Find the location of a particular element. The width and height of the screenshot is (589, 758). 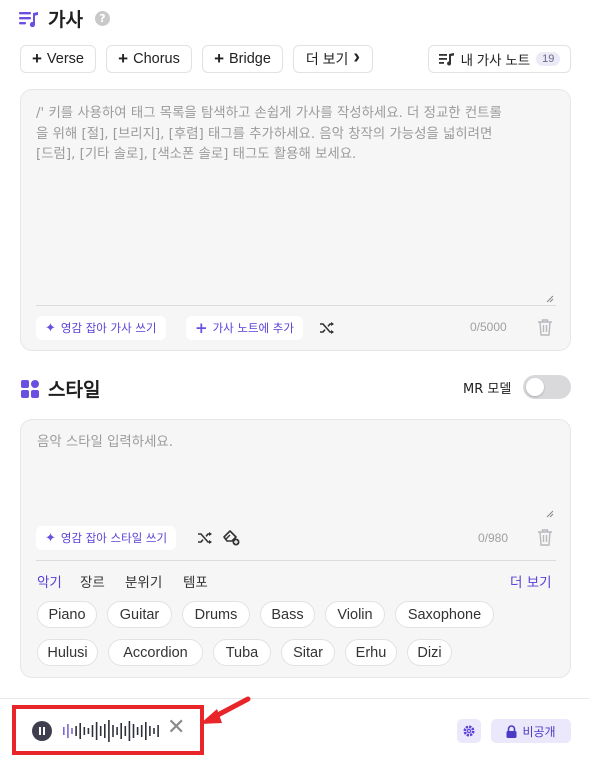

settings-button is located at coordinates (469, 731).